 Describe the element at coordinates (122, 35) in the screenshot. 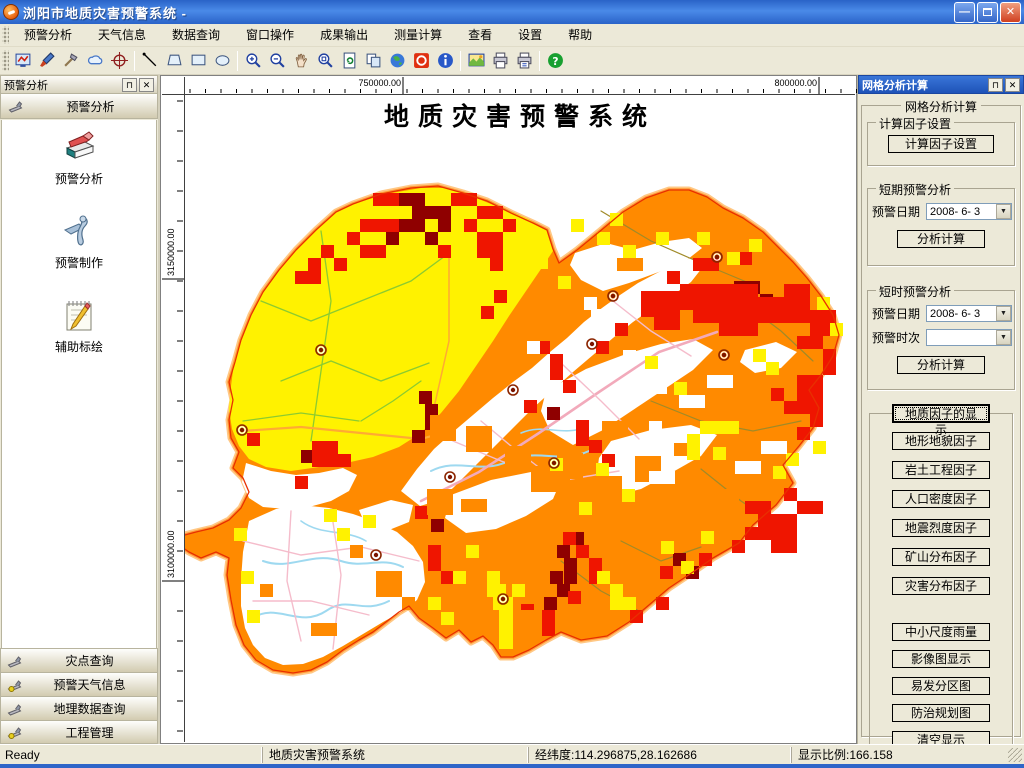

I see `menu-weather-info: 天气信息` at that location.